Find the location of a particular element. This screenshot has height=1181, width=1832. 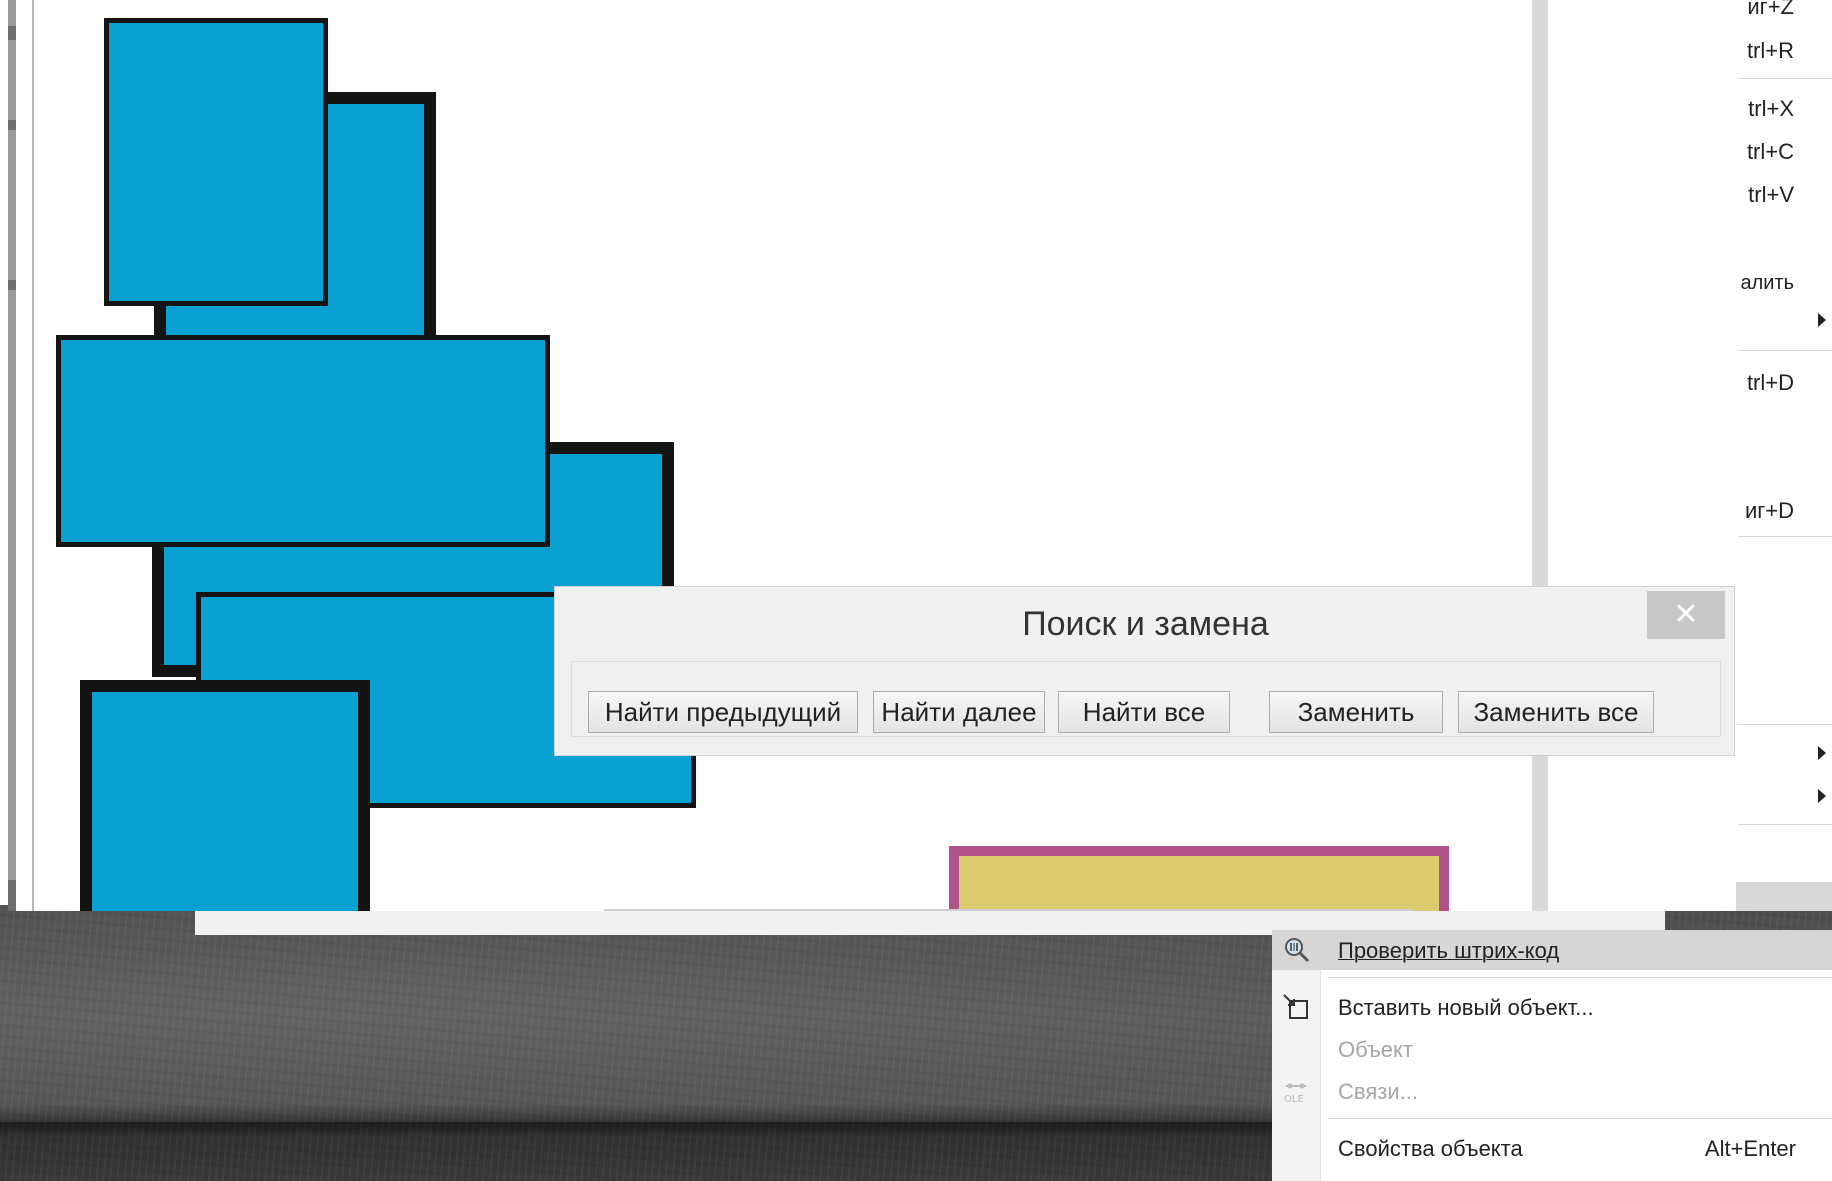

menu-shortcut: trl+R is located at coordinates (1770, 50).